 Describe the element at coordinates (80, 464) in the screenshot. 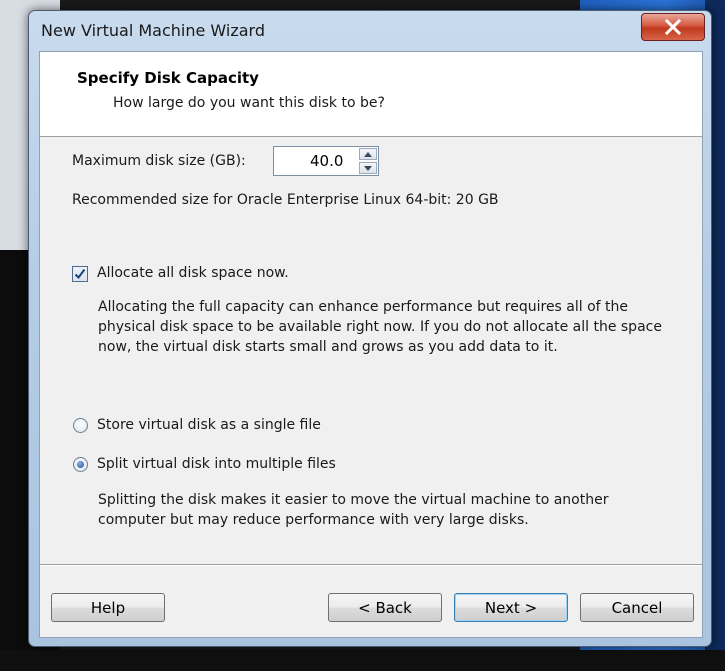

I see `split-files-radio` at that location.